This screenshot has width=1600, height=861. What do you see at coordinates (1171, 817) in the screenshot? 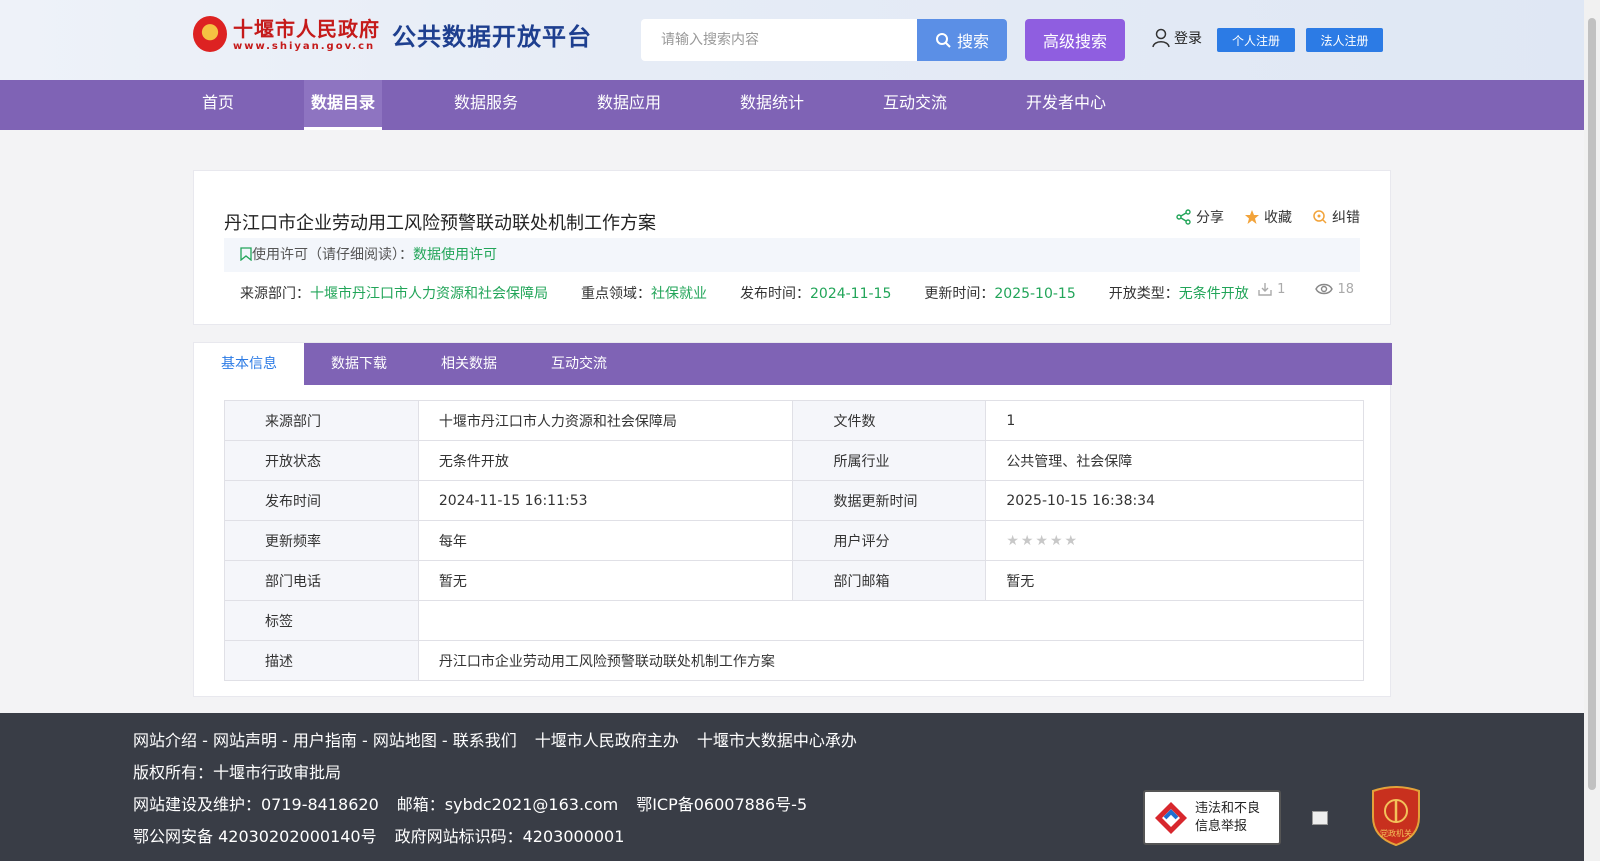
I see `report-logo-icon` at bounding box center [1171, 817].